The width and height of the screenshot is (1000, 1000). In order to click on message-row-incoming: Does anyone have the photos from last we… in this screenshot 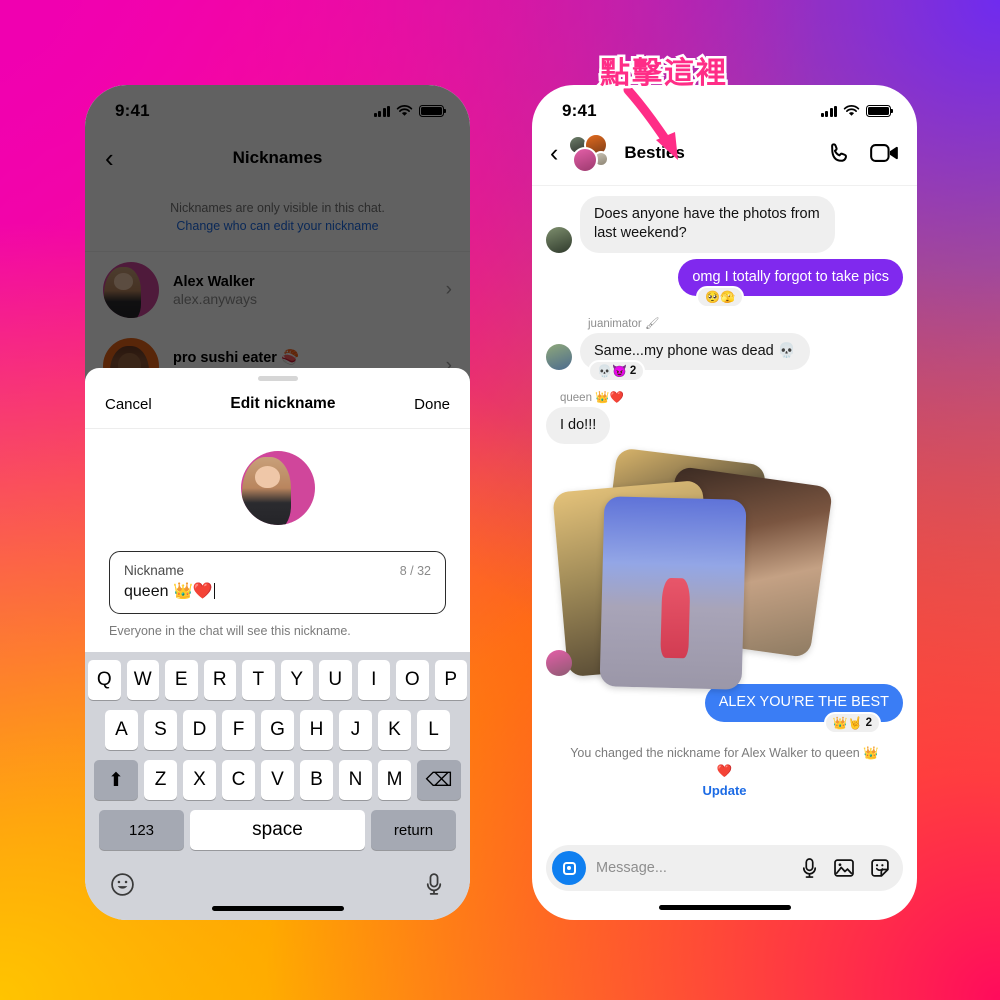, I will do `click(724, 224)`.